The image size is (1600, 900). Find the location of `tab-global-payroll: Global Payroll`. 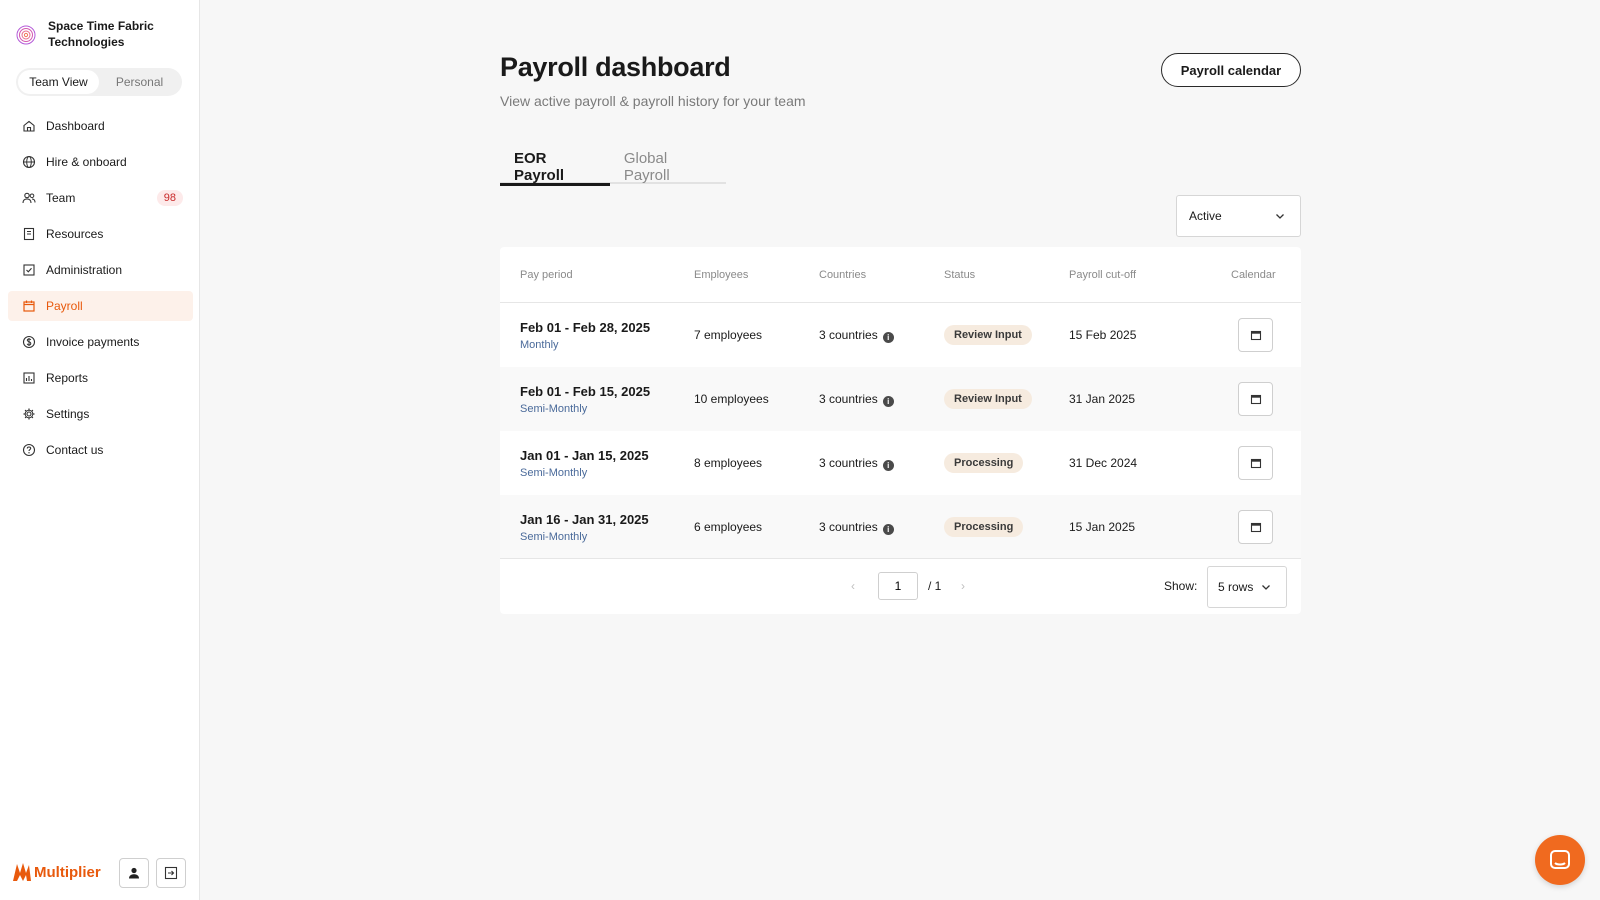

tab-global-payroll: Global Payroll is located at coordinates (668, 162).